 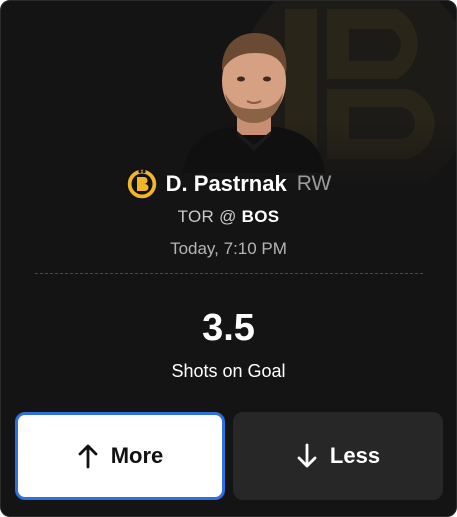 I want to click on game-time: Today, 7:10 PM, so click(x=228, y=248).